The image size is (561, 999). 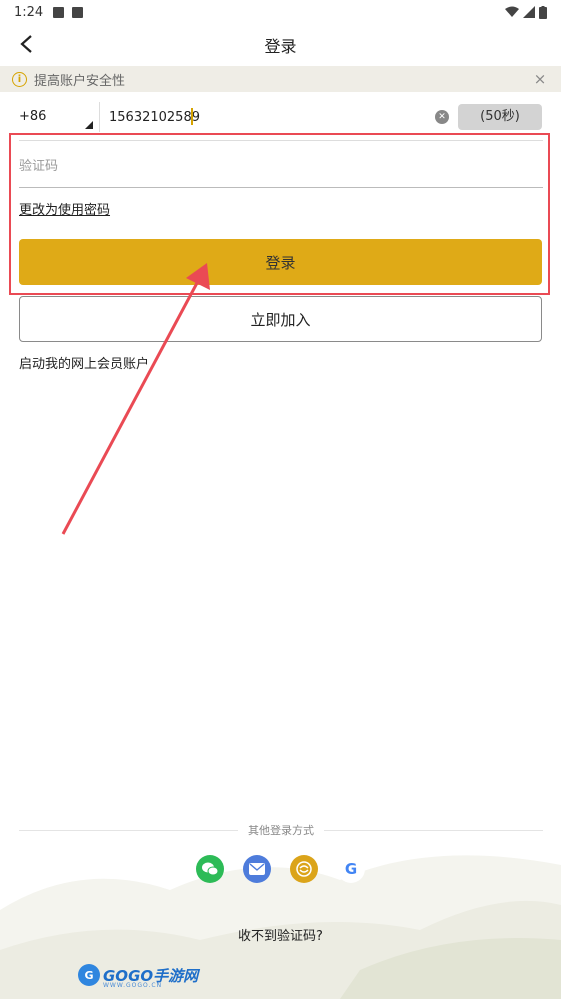 What do you see at coordinates (512, 11) in the screenshot?
I see `wifi-icon` at bounding box center [512, 11].